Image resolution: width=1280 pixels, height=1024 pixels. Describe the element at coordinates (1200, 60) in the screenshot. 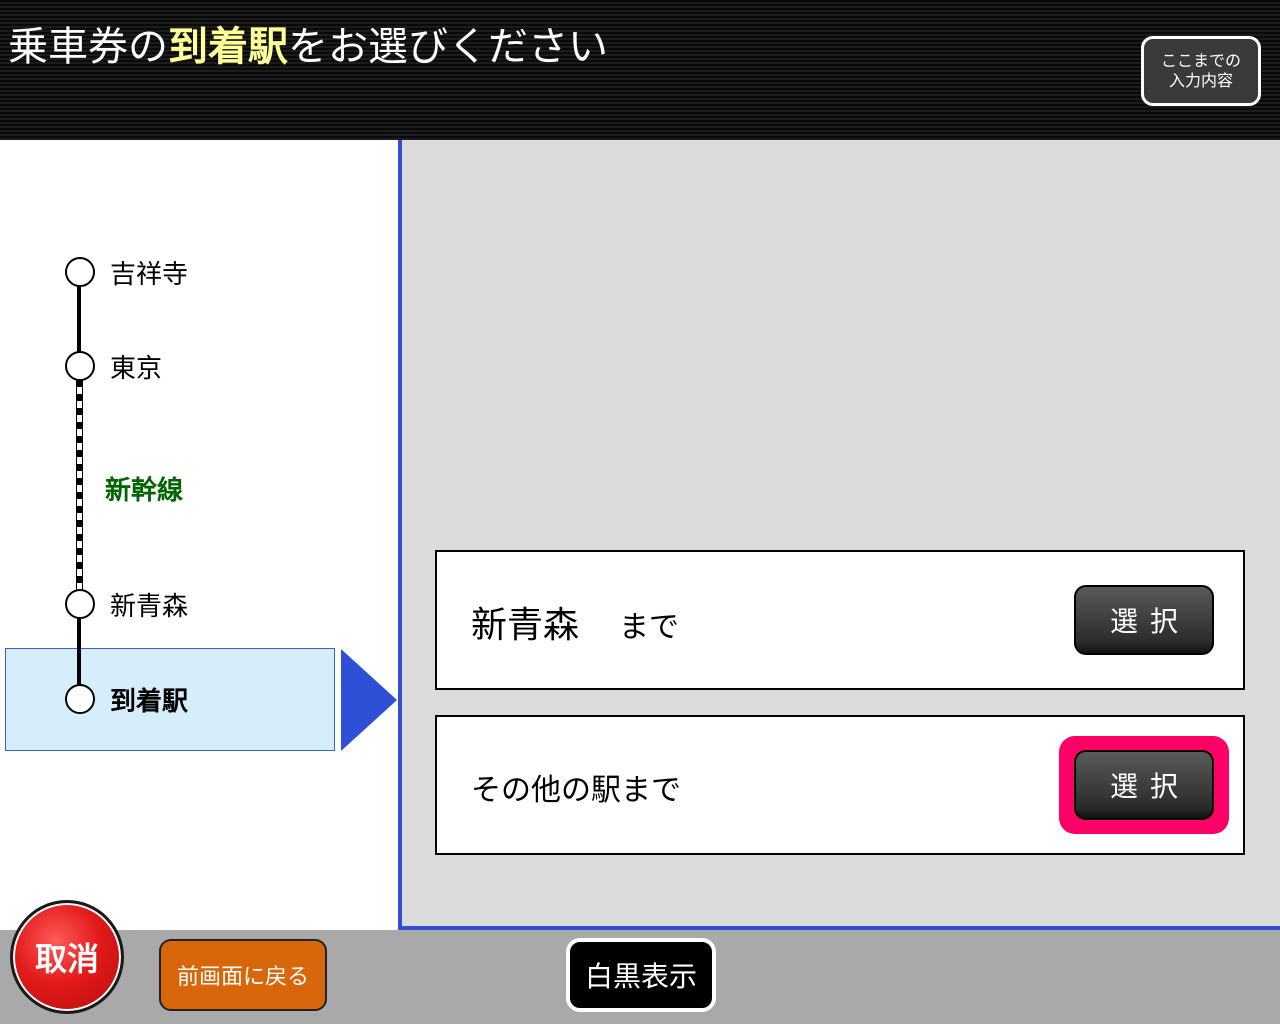

I see `input-summary-label-line1: ここまでの` at that location.